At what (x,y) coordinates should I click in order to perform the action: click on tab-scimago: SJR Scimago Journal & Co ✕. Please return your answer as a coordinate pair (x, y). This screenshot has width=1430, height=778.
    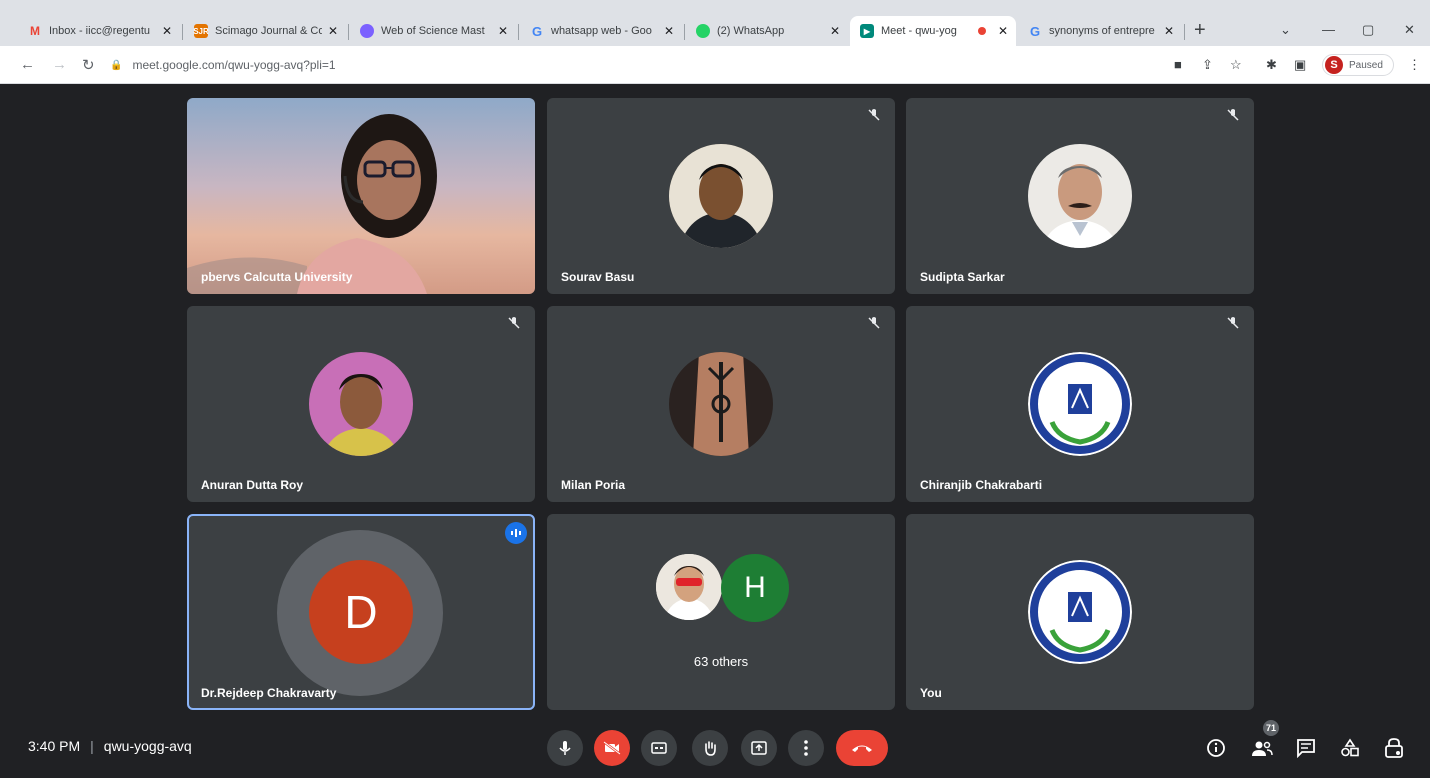
    Looking at the image, I should click on (265, 31).